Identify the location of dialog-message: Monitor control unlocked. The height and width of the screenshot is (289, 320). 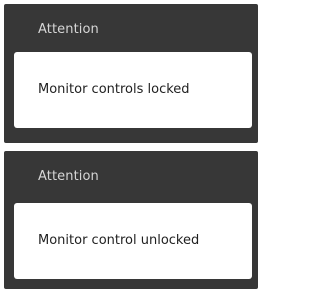
(119, 240).